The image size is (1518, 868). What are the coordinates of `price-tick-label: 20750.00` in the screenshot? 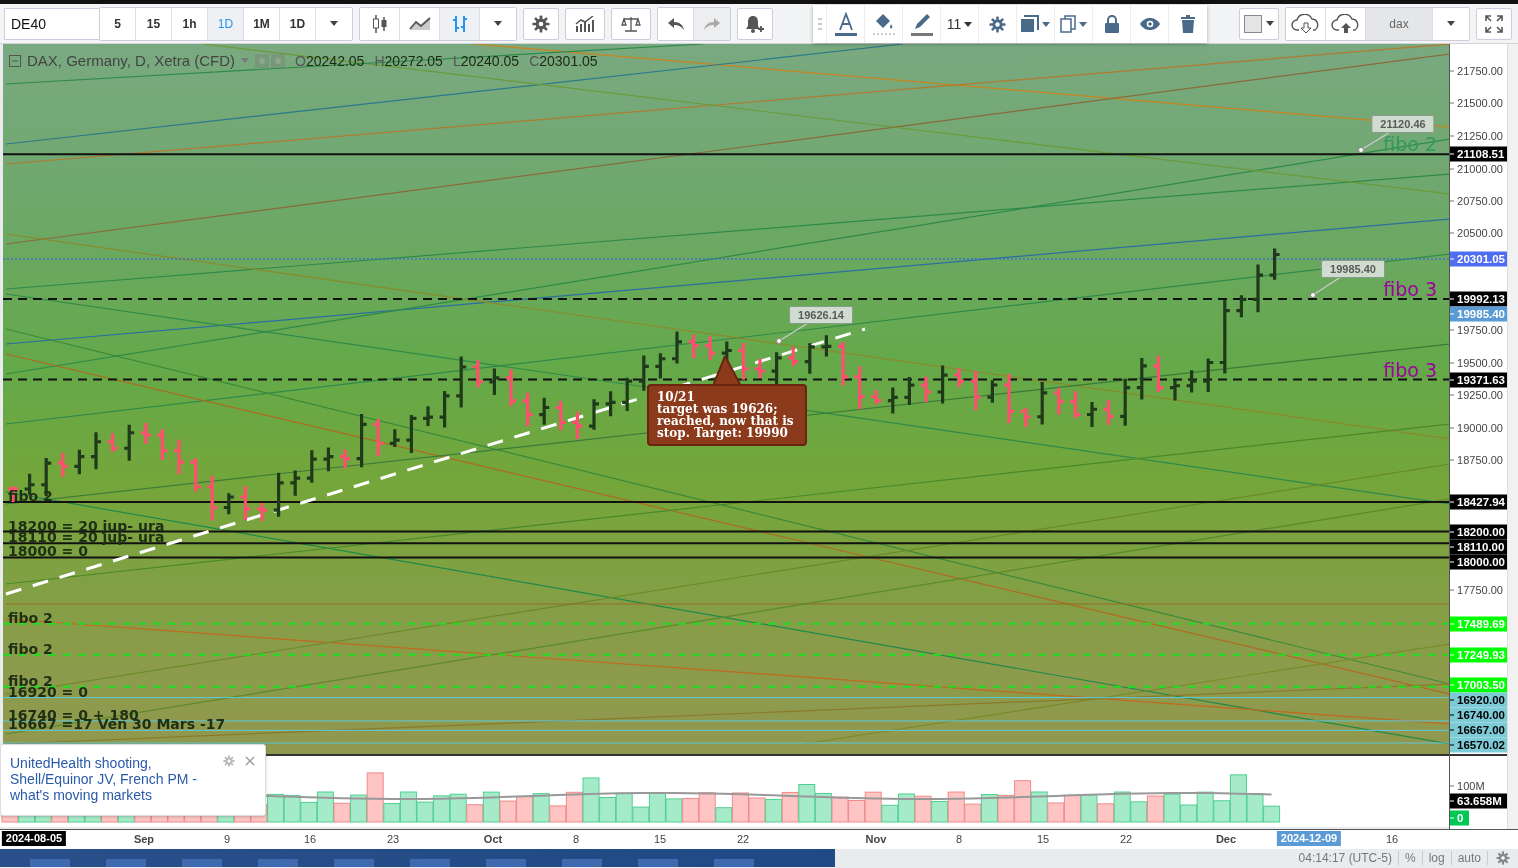 It's located at (1478, 201).